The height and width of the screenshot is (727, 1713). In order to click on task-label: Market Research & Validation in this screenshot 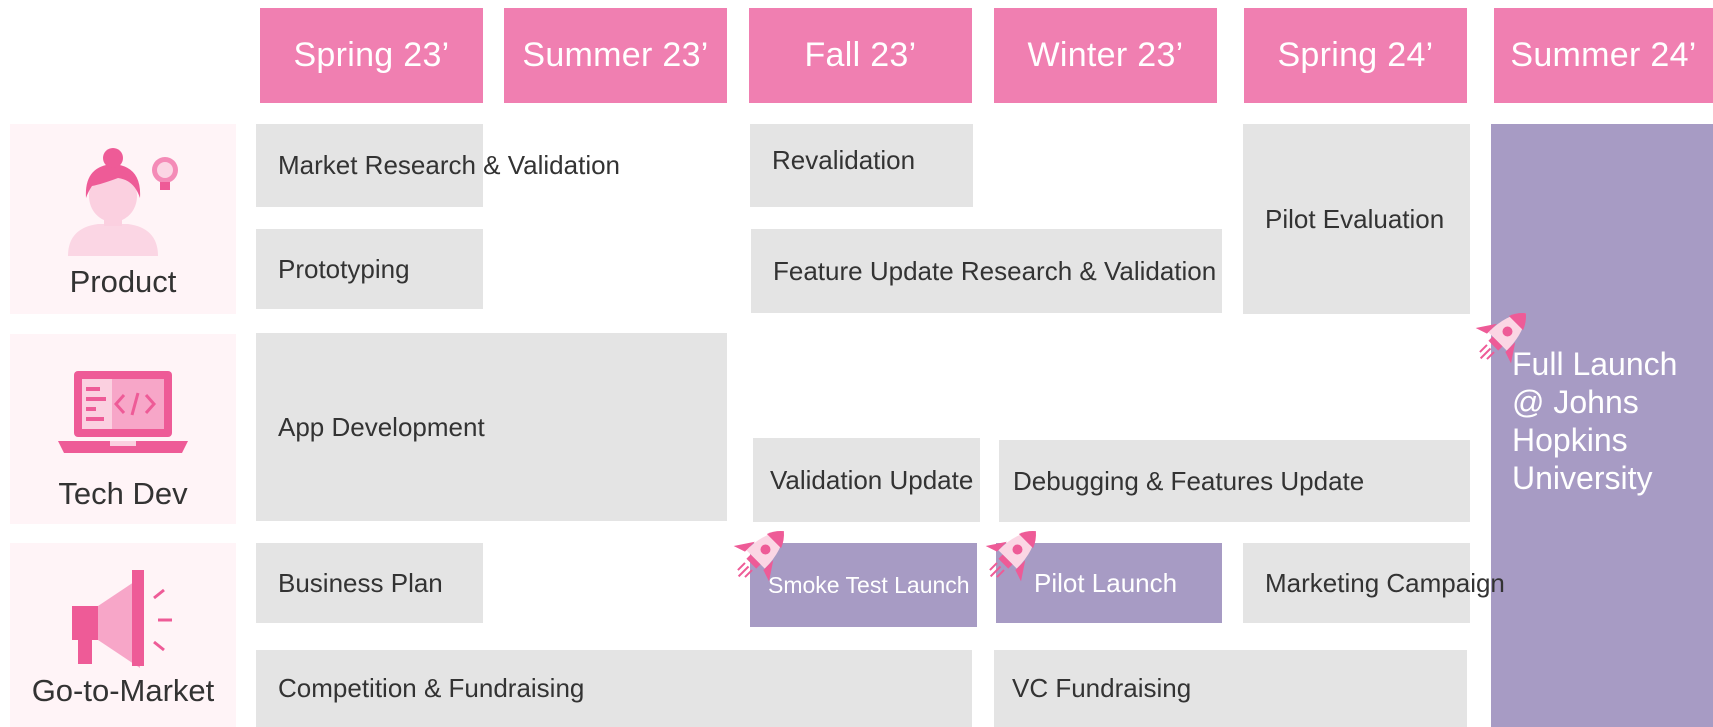, I will do `click(449, 165)`.